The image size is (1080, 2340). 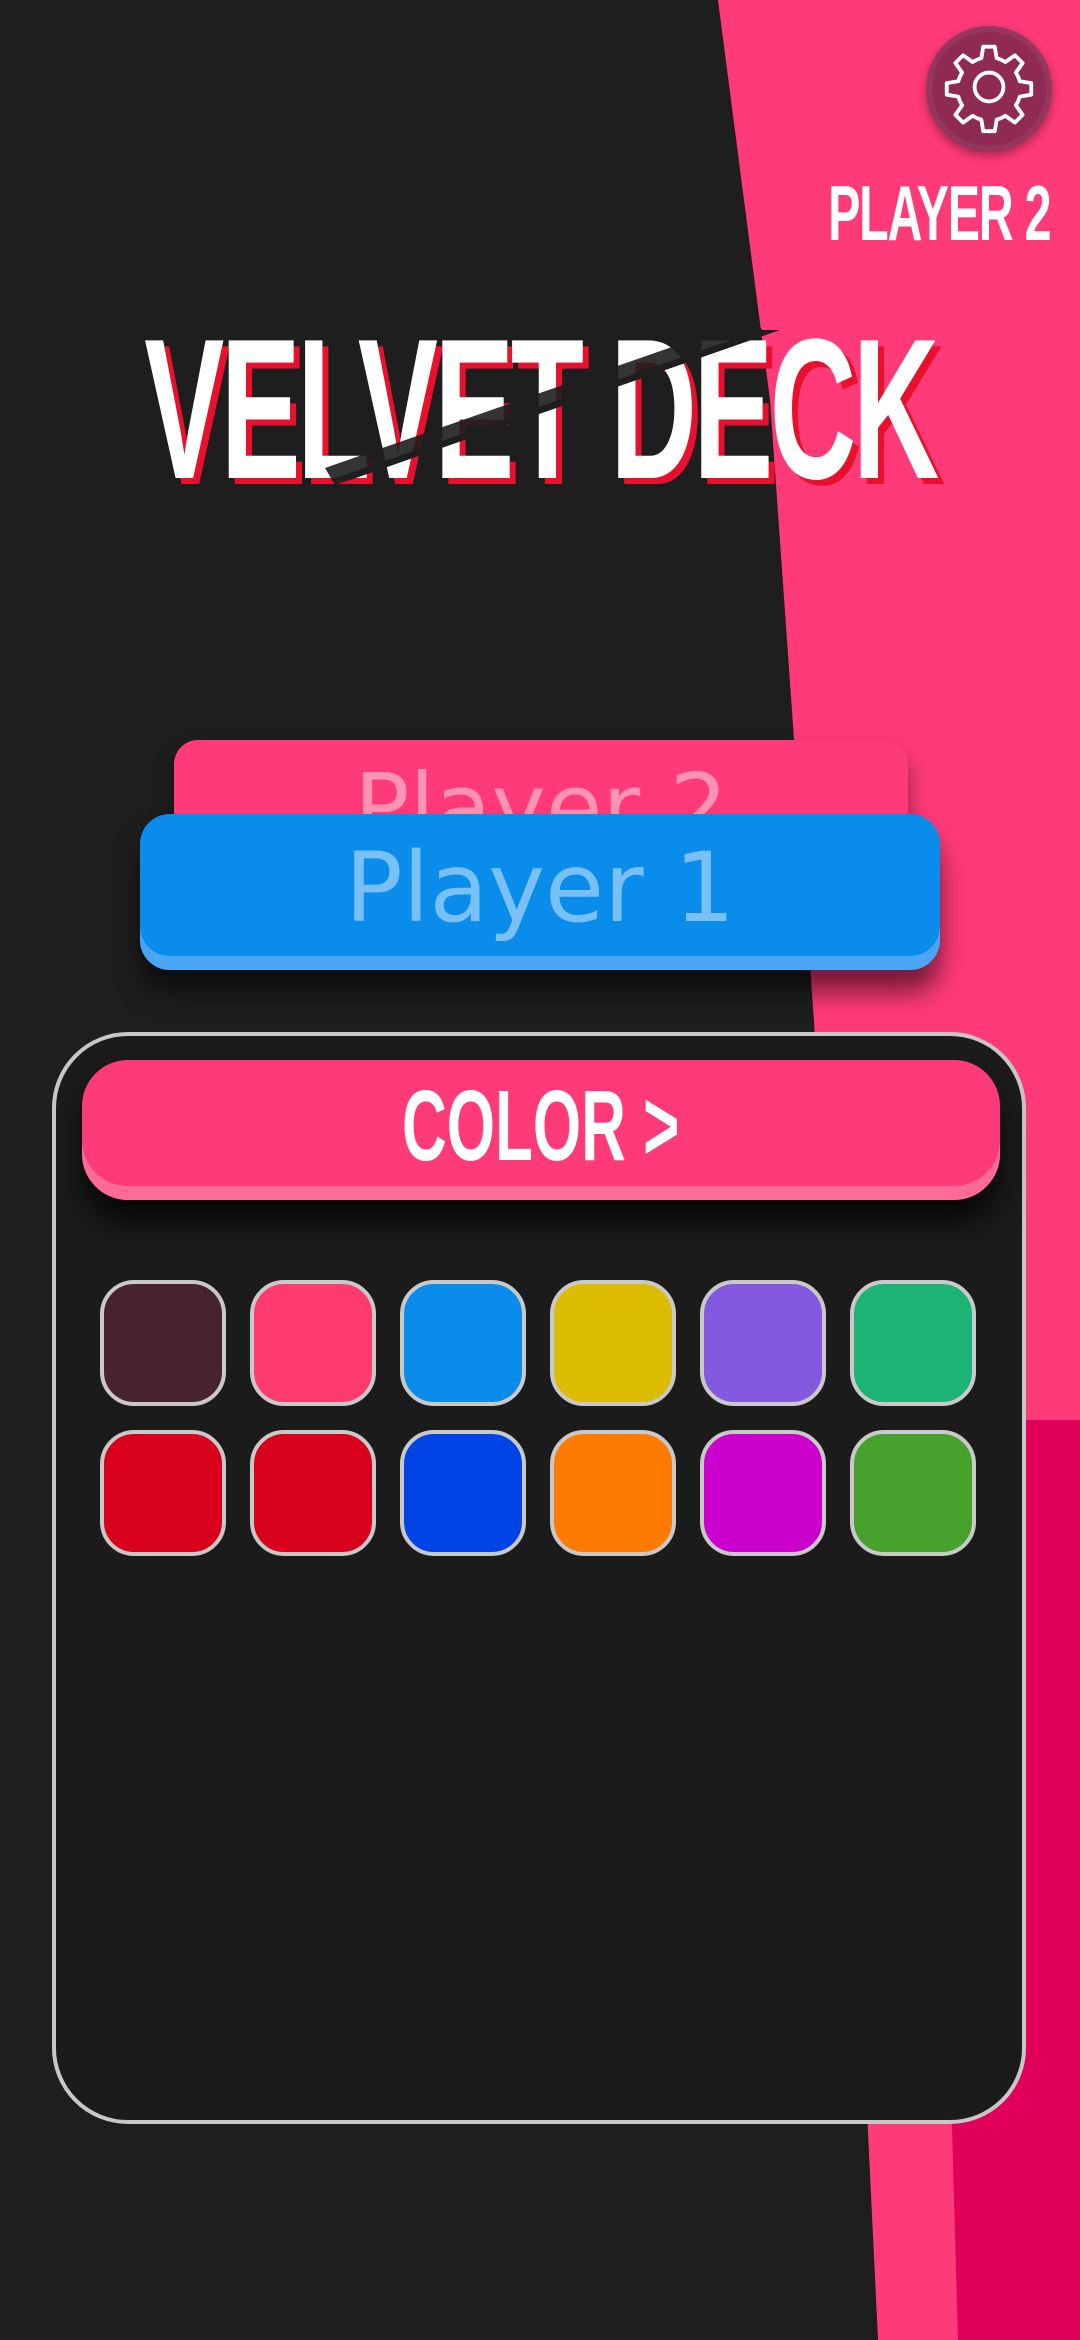 What do you see at coordinates (546, 400) in the screenshot?
I see `game-logo: VELVET DECK VELVET DECK` at bounding box center [546, 400].